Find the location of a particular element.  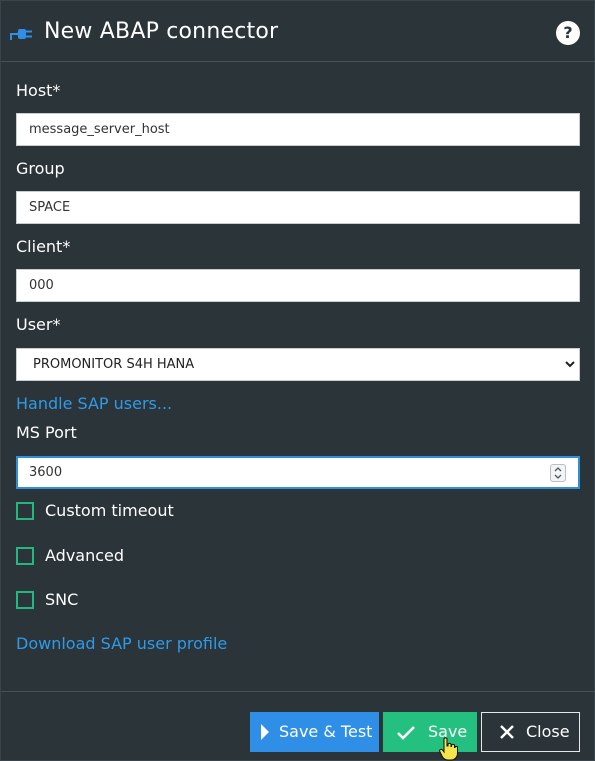

host-input: message_server_host is located at coordinates (298, 129).